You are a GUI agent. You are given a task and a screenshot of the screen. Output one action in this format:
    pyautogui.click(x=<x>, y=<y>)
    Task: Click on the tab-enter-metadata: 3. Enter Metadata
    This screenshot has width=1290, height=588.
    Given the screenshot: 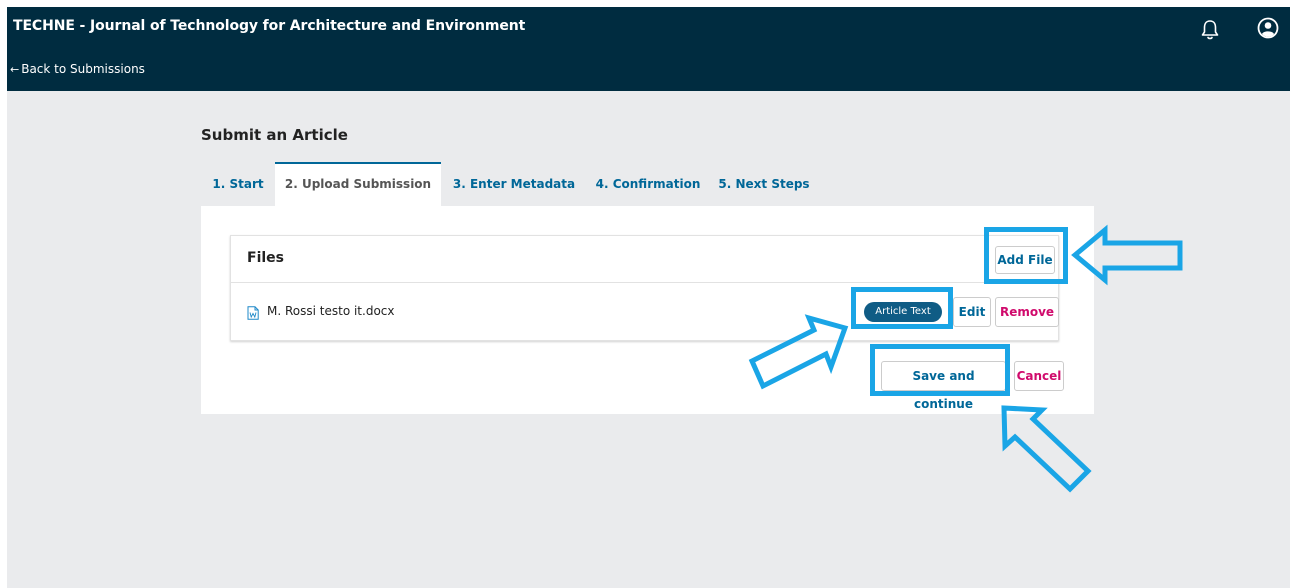 What is the action you would take?
    pyautogui.click(x=514, y=184)
    